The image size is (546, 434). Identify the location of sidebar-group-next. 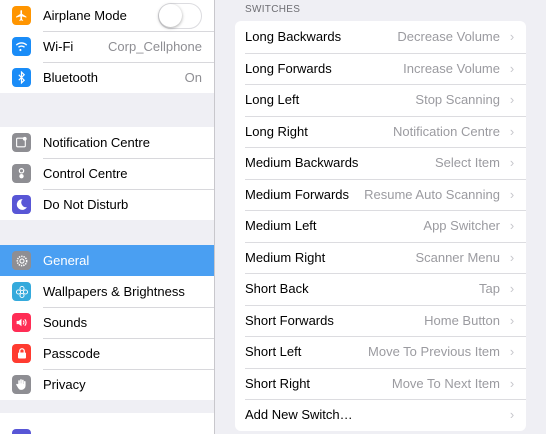
(107, 423).